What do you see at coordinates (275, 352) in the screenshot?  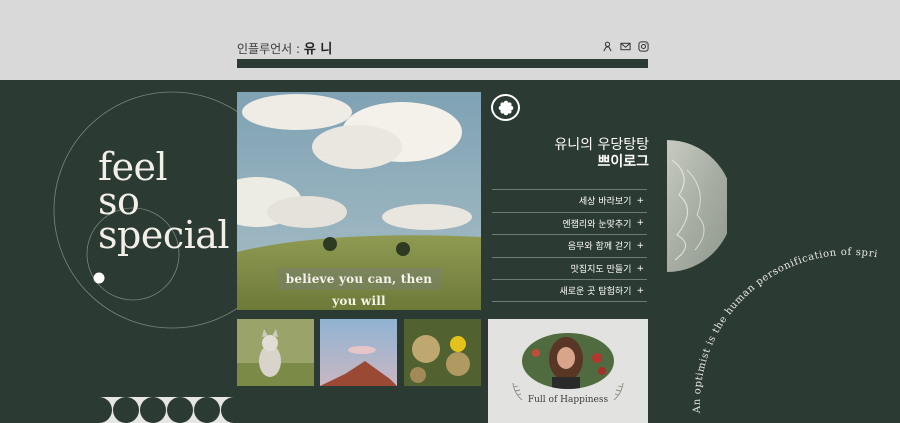 I see `cat-thumbnail` at bounding box center [275, 352].